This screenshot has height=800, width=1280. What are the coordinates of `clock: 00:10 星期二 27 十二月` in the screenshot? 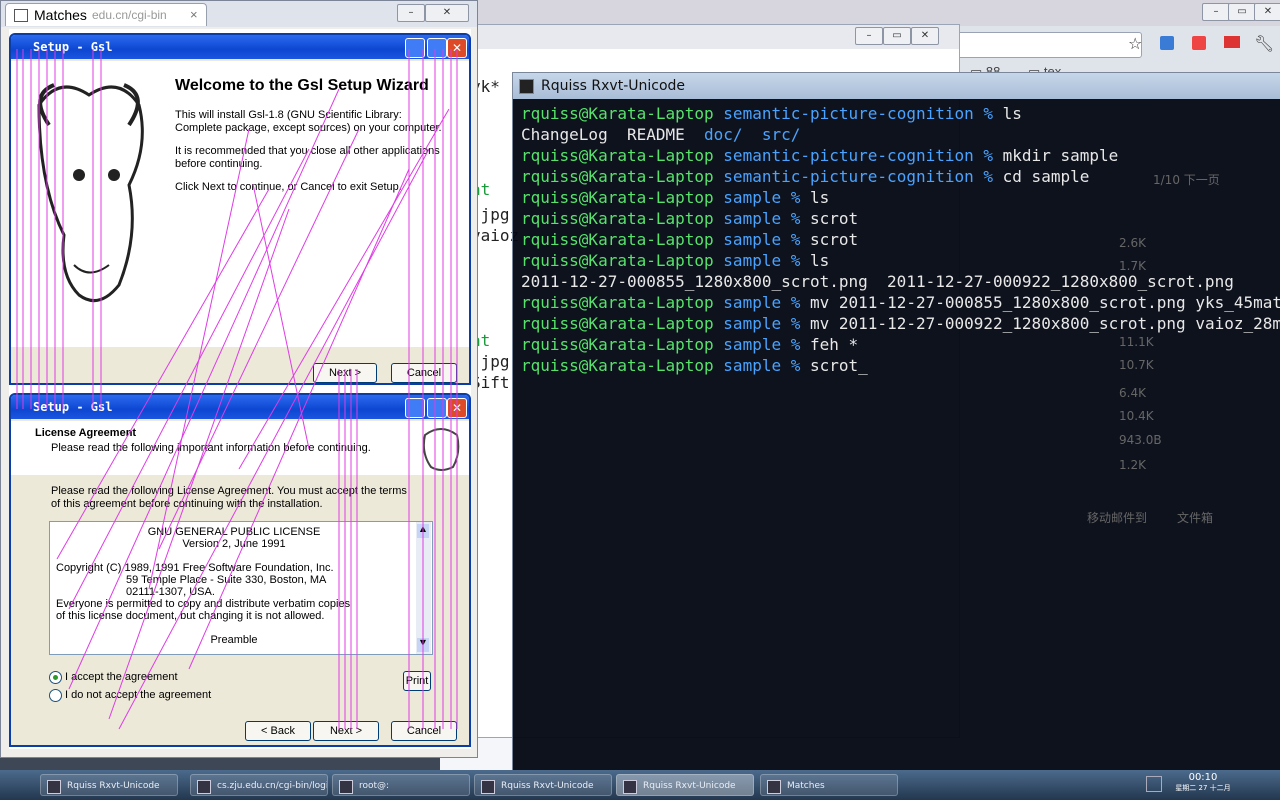 It's located at (1203, 782).